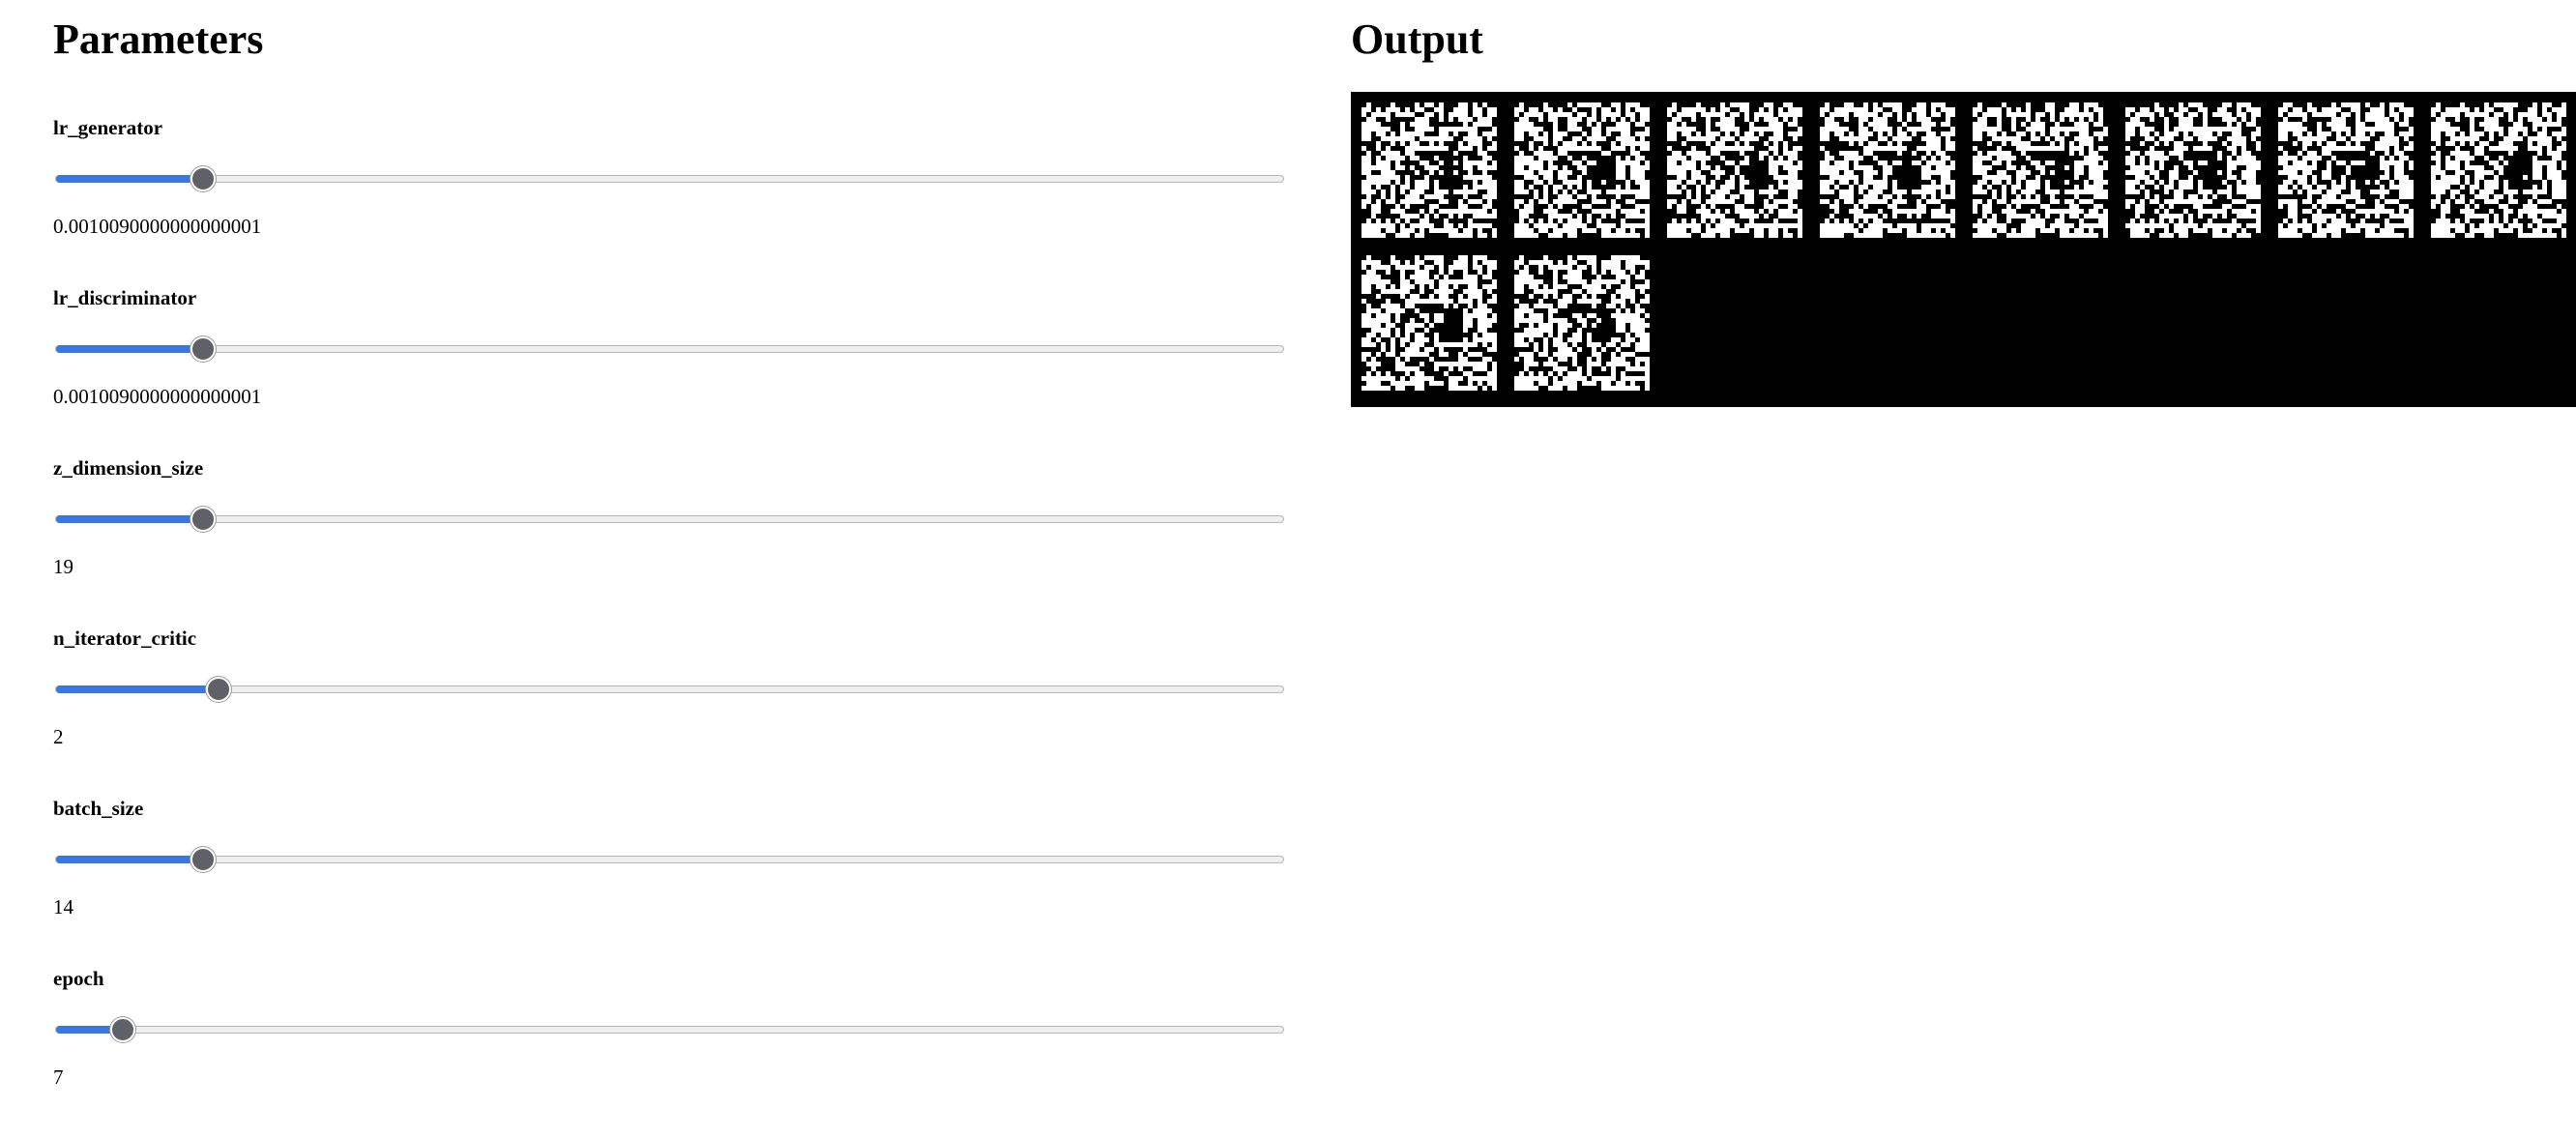  I want to click on n-iterator-critic-value: 2, so click(58, 736).